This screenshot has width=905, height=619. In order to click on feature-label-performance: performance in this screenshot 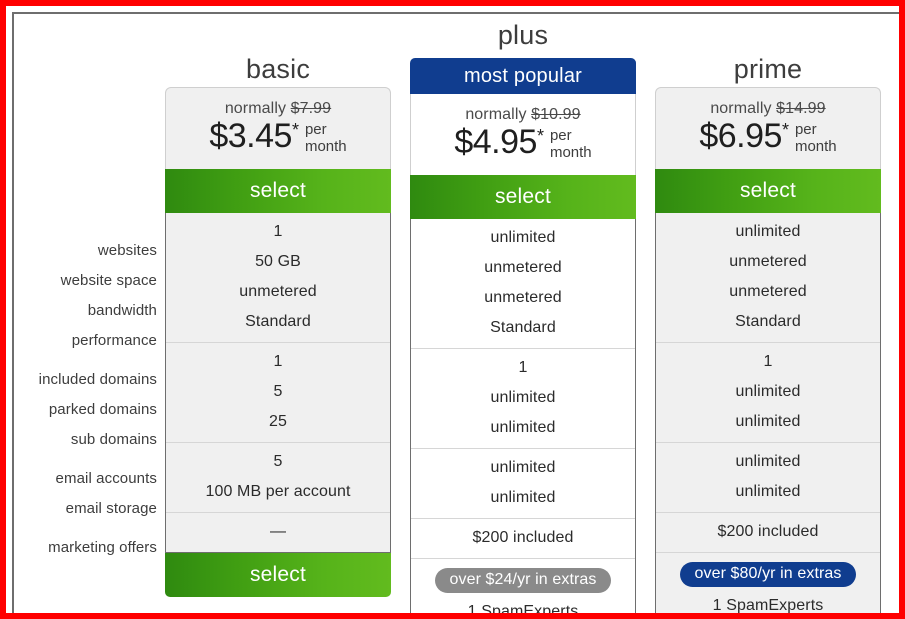, I will do `click(114, 340)`.